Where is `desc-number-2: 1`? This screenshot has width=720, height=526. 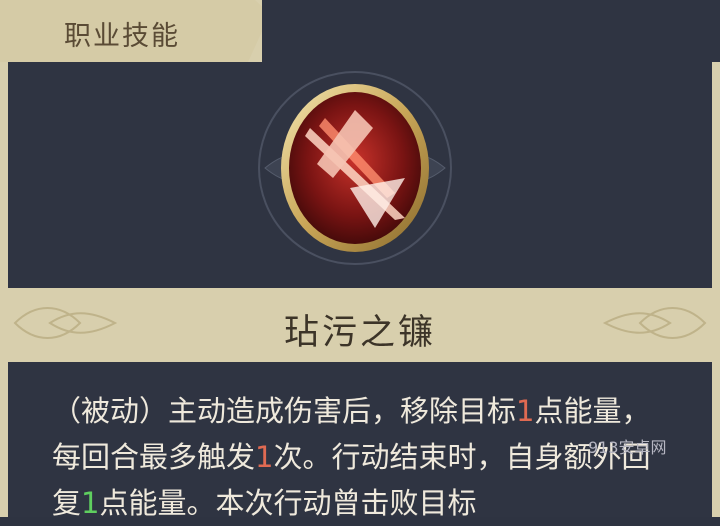
desc-number-2: 1 is located at coordinates (264, 457).